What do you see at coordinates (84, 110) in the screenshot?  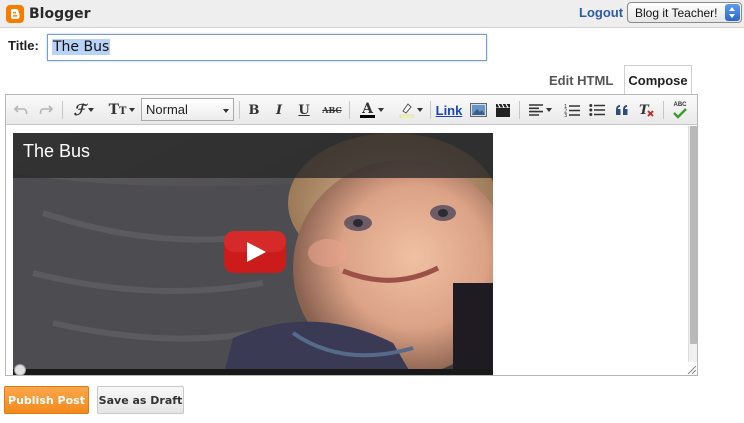 I see `font-family-icon: ℱ` at bounding box center [84, 110].